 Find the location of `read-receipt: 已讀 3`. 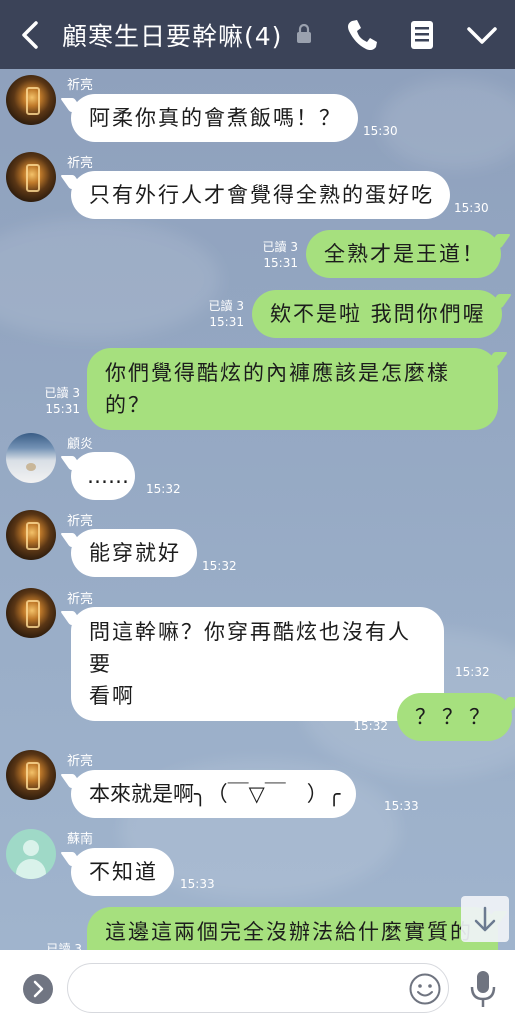

read-receipt: 已讀 3 is located at coordinates (58, 945).